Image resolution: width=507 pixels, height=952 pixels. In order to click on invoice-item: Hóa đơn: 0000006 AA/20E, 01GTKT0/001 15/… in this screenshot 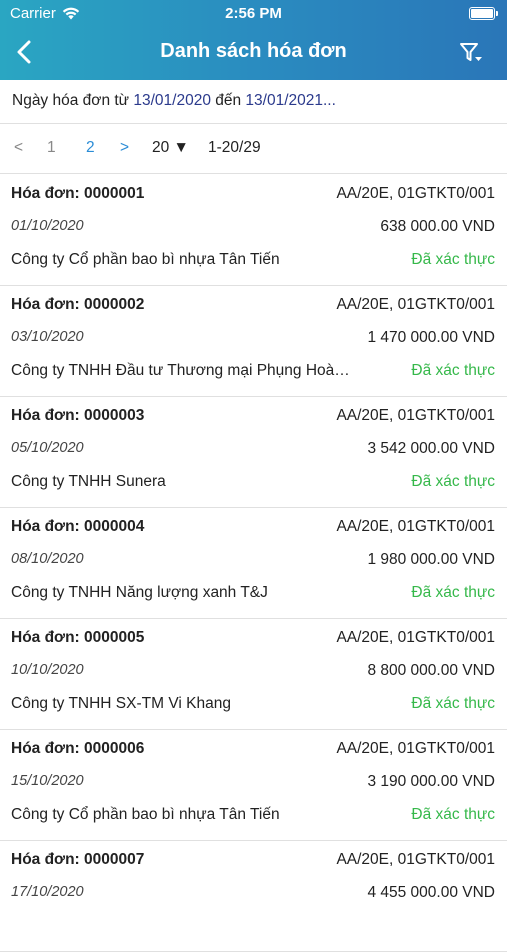, I will do `click(253, 785)`.